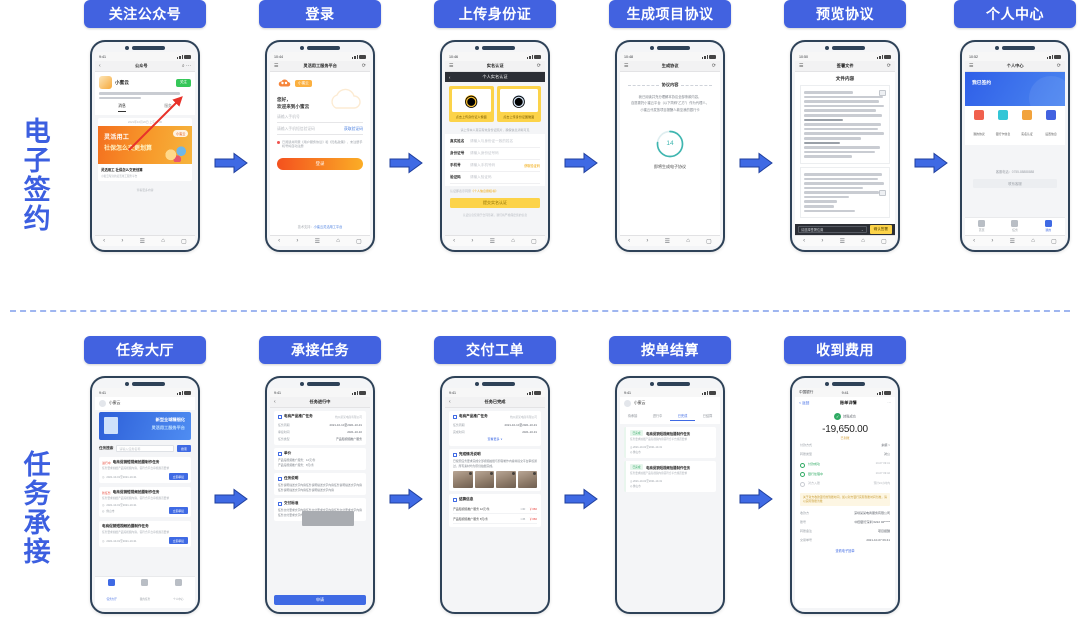  Describe the element at coordinates (804, 403) in the screenshot. I see `back-button: < 返回` at that location.